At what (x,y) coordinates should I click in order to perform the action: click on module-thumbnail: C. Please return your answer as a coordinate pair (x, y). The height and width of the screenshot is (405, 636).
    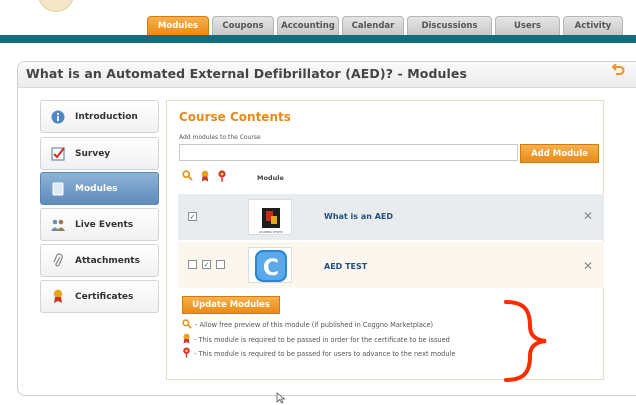
    Looking at the image, I should click on (270, 265).